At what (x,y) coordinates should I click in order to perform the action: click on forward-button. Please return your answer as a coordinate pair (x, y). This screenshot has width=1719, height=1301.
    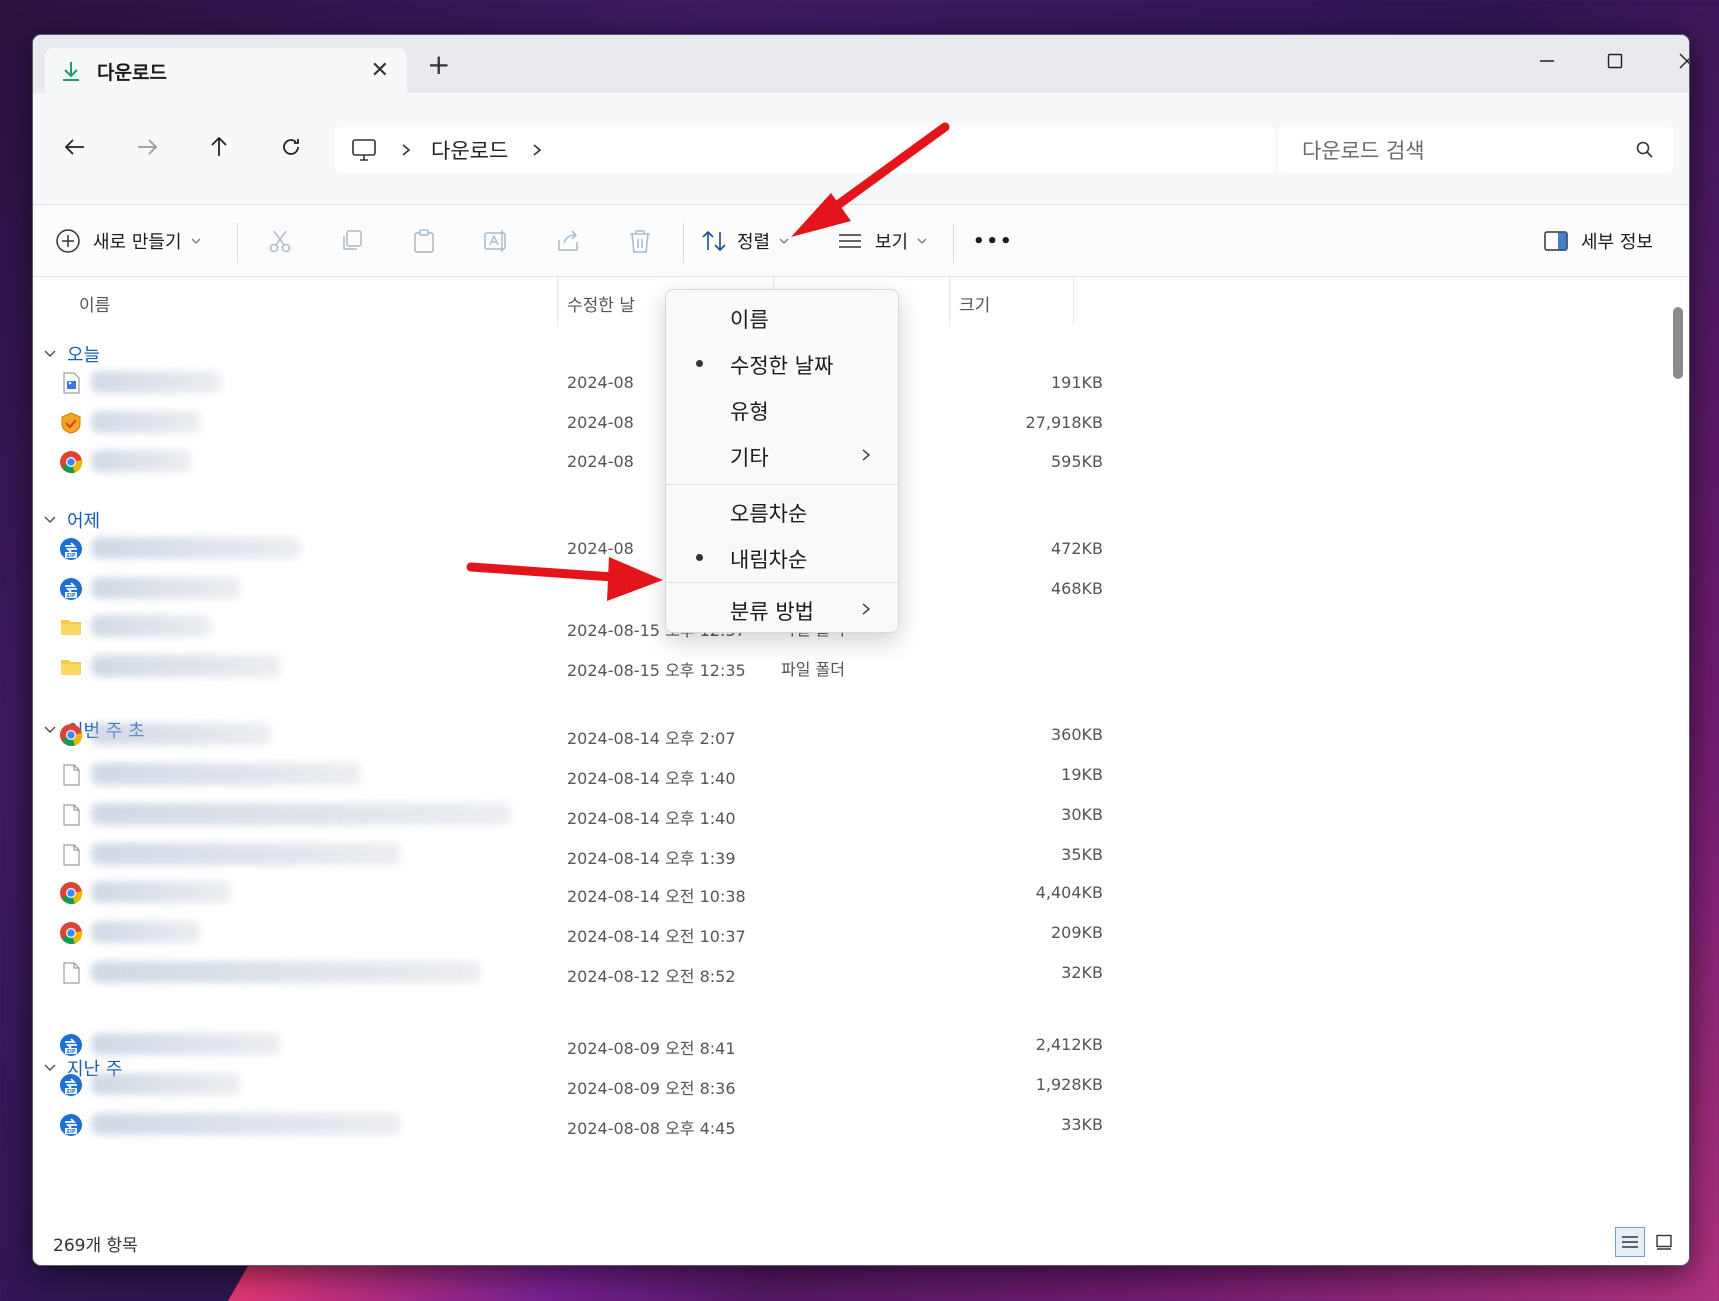
    Looking at the image, I should click on (147, 147).